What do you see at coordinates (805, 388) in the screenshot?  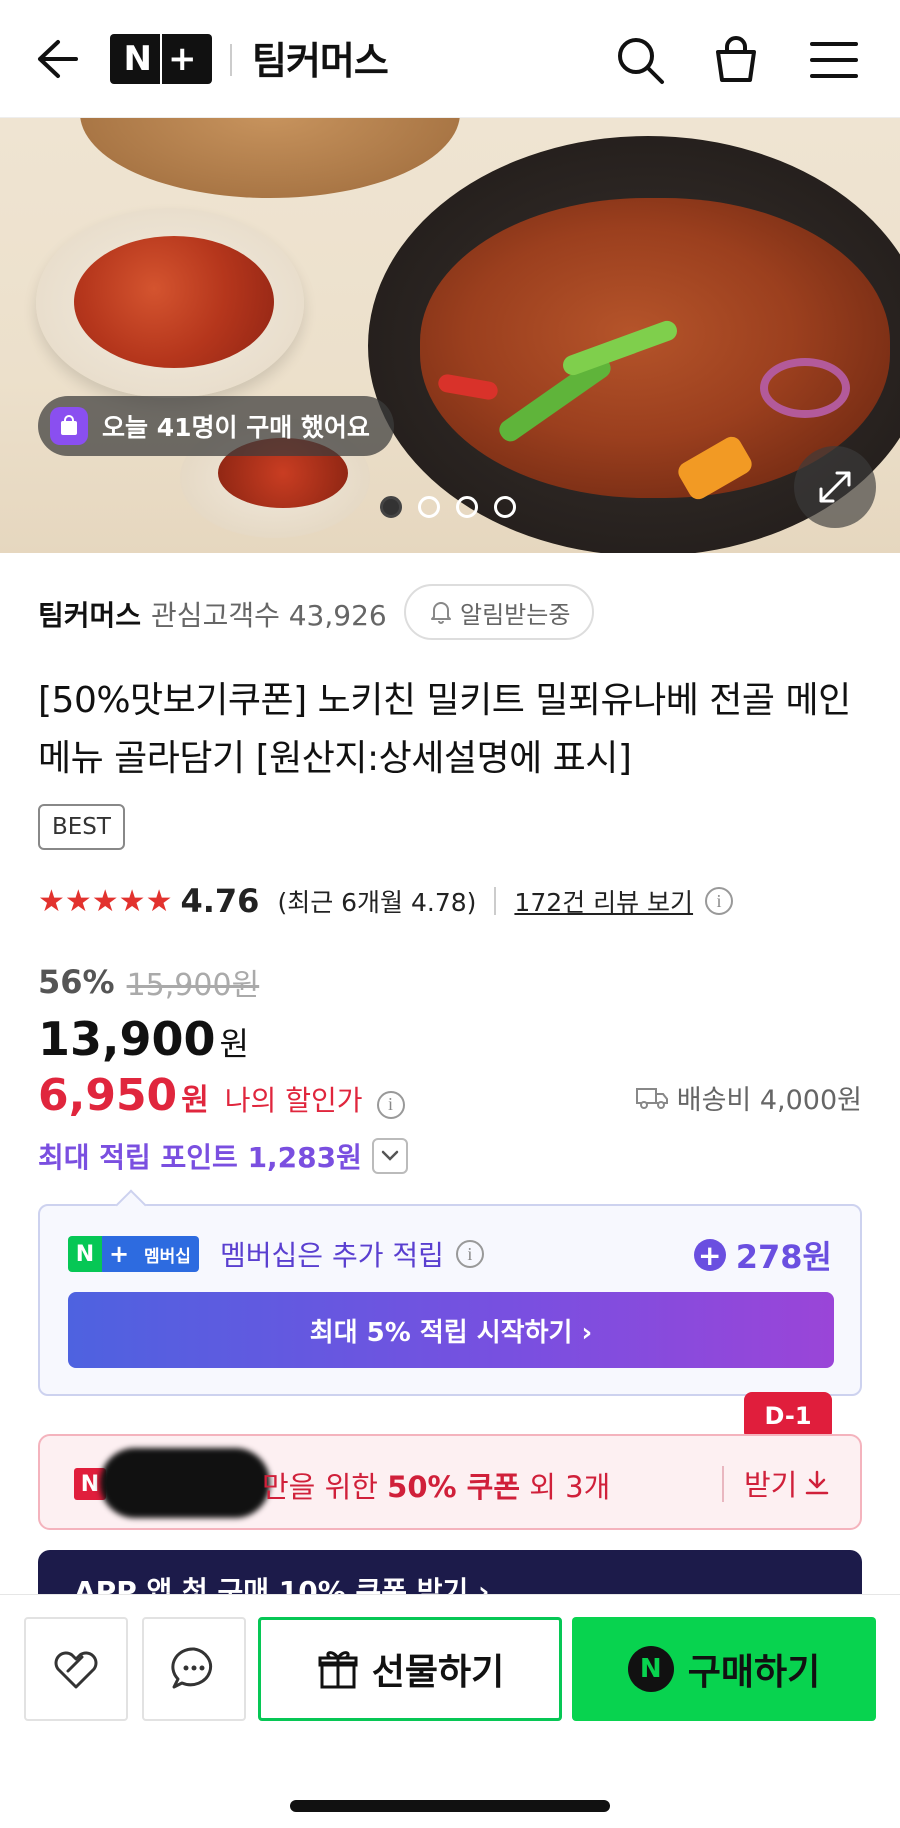 I see `onion-image` at bounding box center [805, 388].